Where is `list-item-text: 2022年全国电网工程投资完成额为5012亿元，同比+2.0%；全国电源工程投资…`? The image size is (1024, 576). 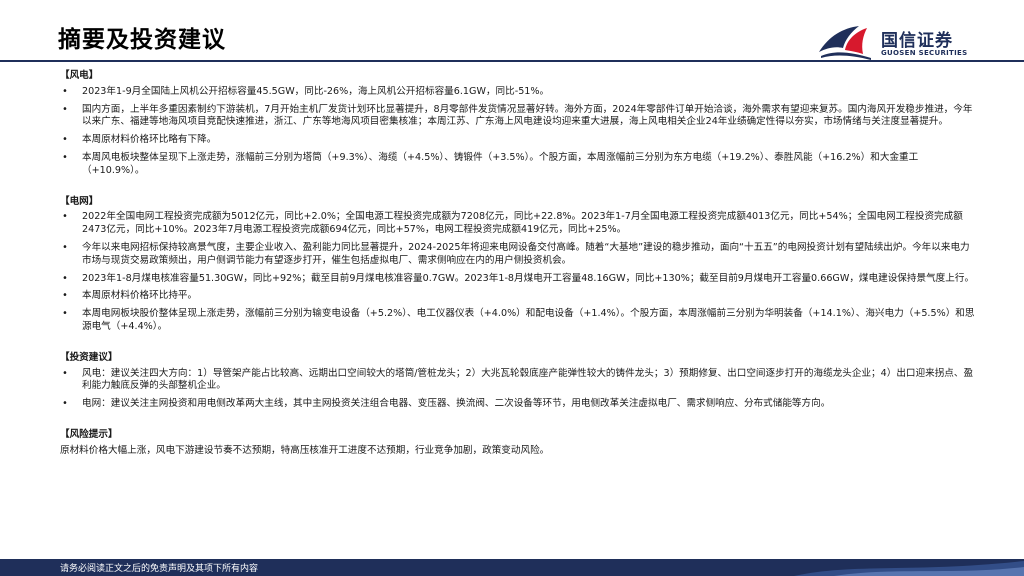
list-item-text: 2022年全国电网工程投资完成额为5012亿元，同比+2.0%；全国电源工程投资… is located at coordinates (522, 223).